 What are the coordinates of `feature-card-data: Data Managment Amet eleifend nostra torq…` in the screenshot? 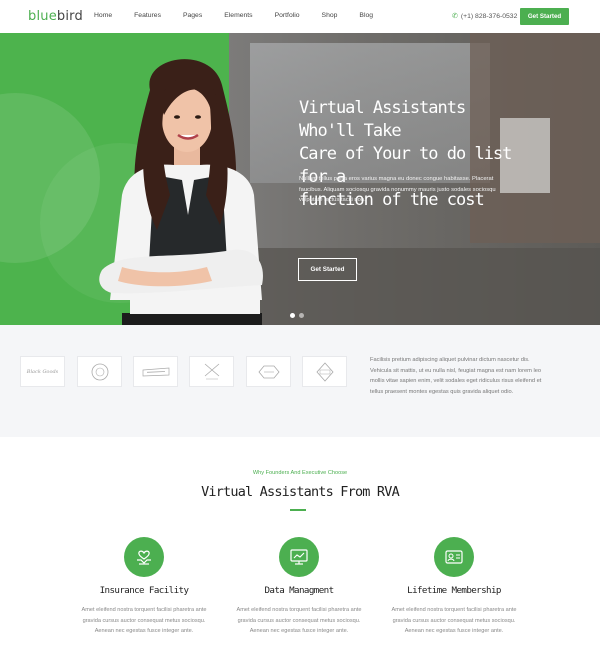 It's located at (299, 587).